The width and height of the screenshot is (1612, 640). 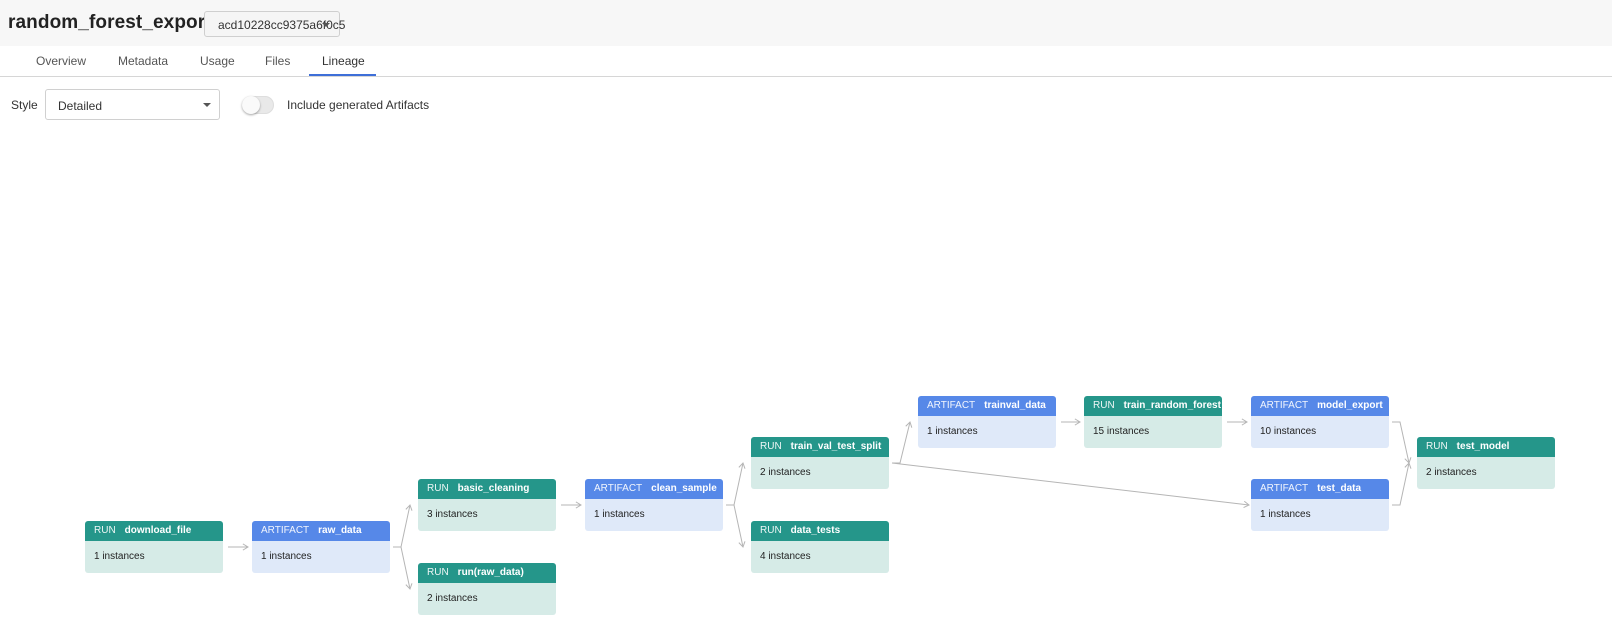 What do you see at coordinates (493, 488) in the screenshot?
I see `node-name: basic_cleaning` at bounding box center [493, 488].